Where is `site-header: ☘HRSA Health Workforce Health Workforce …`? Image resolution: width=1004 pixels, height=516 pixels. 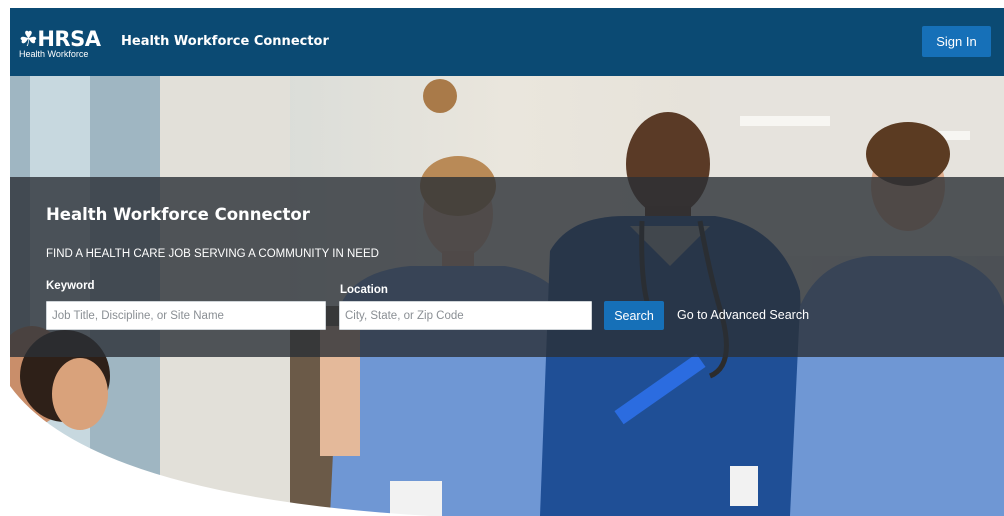
site-header: ☘HRSA Health Workforce Health Workforce … is located at coordinates (507, 42).